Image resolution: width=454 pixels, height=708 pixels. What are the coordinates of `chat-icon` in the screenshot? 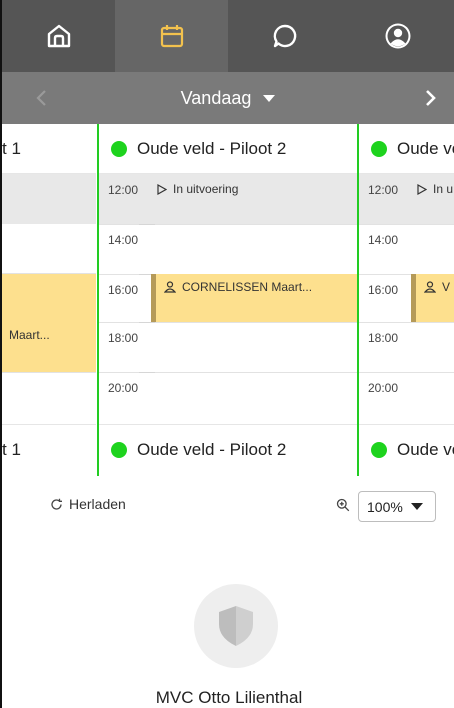 It's located at (284, 36).